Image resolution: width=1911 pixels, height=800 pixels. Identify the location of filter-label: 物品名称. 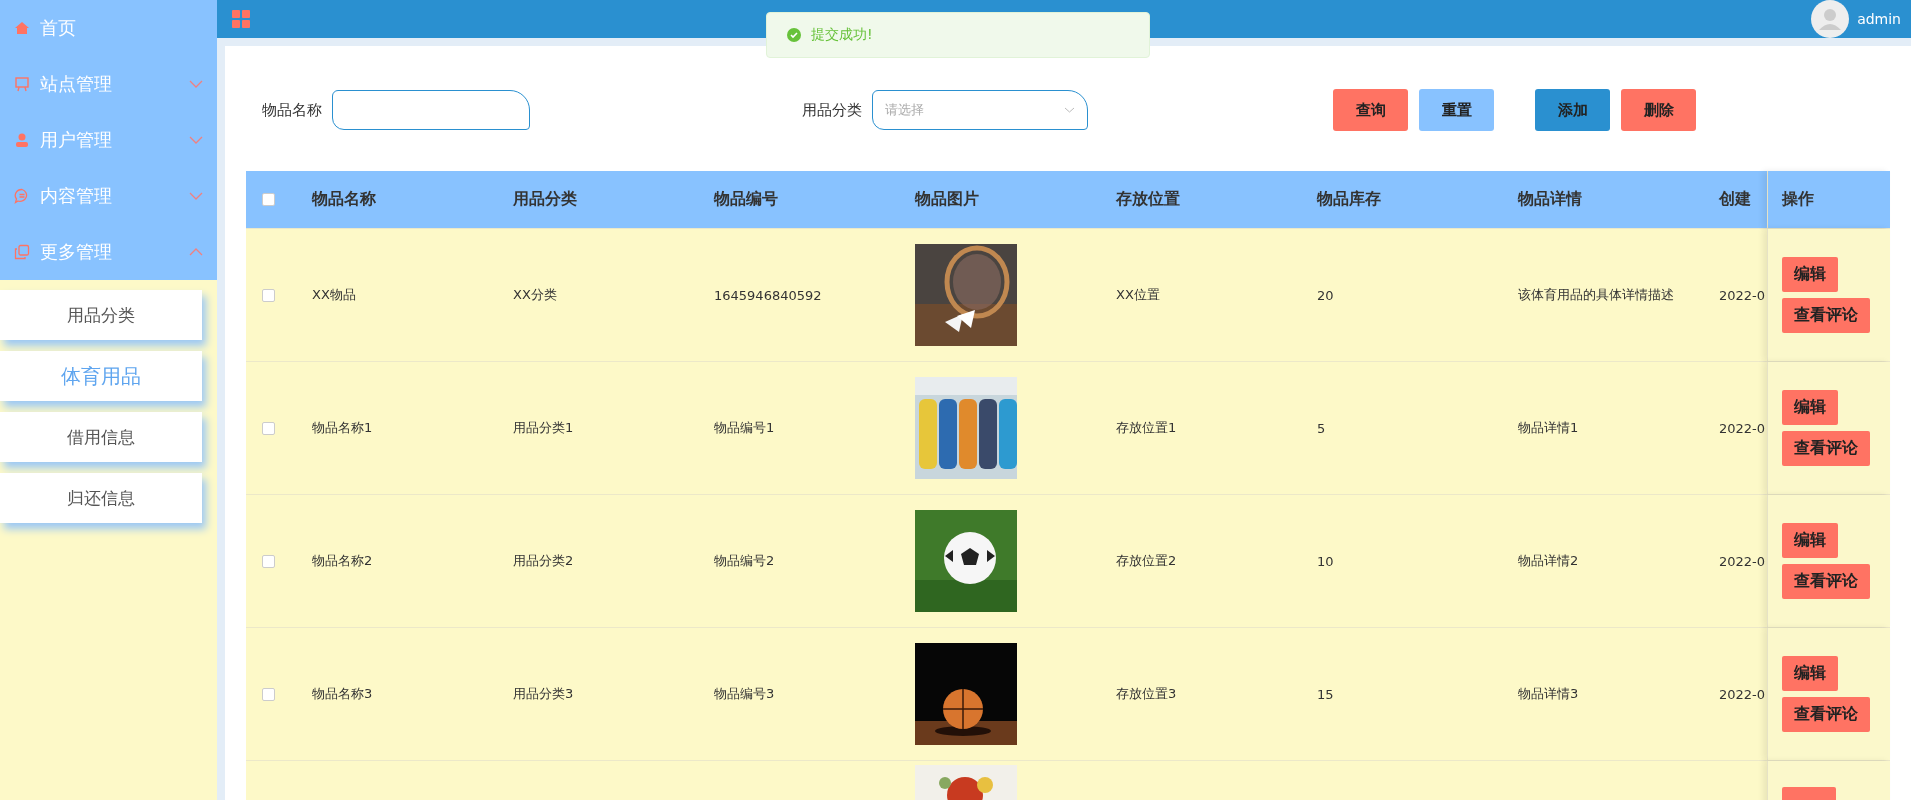
(292, 110).